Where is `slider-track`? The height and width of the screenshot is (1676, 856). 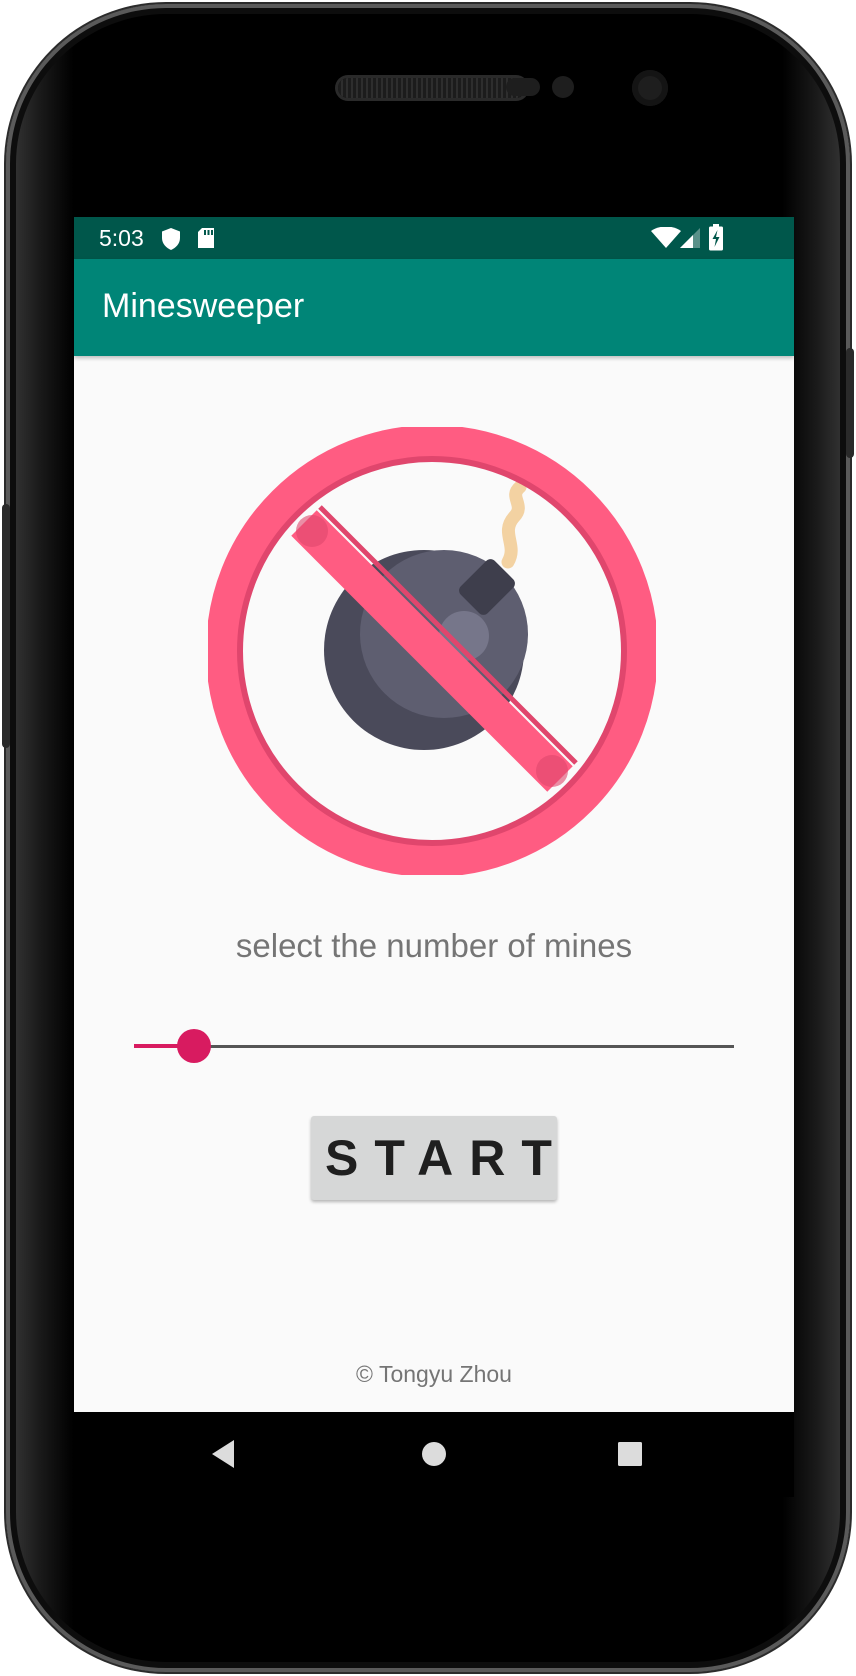 slider-track is located at coordinates (434, 1046).